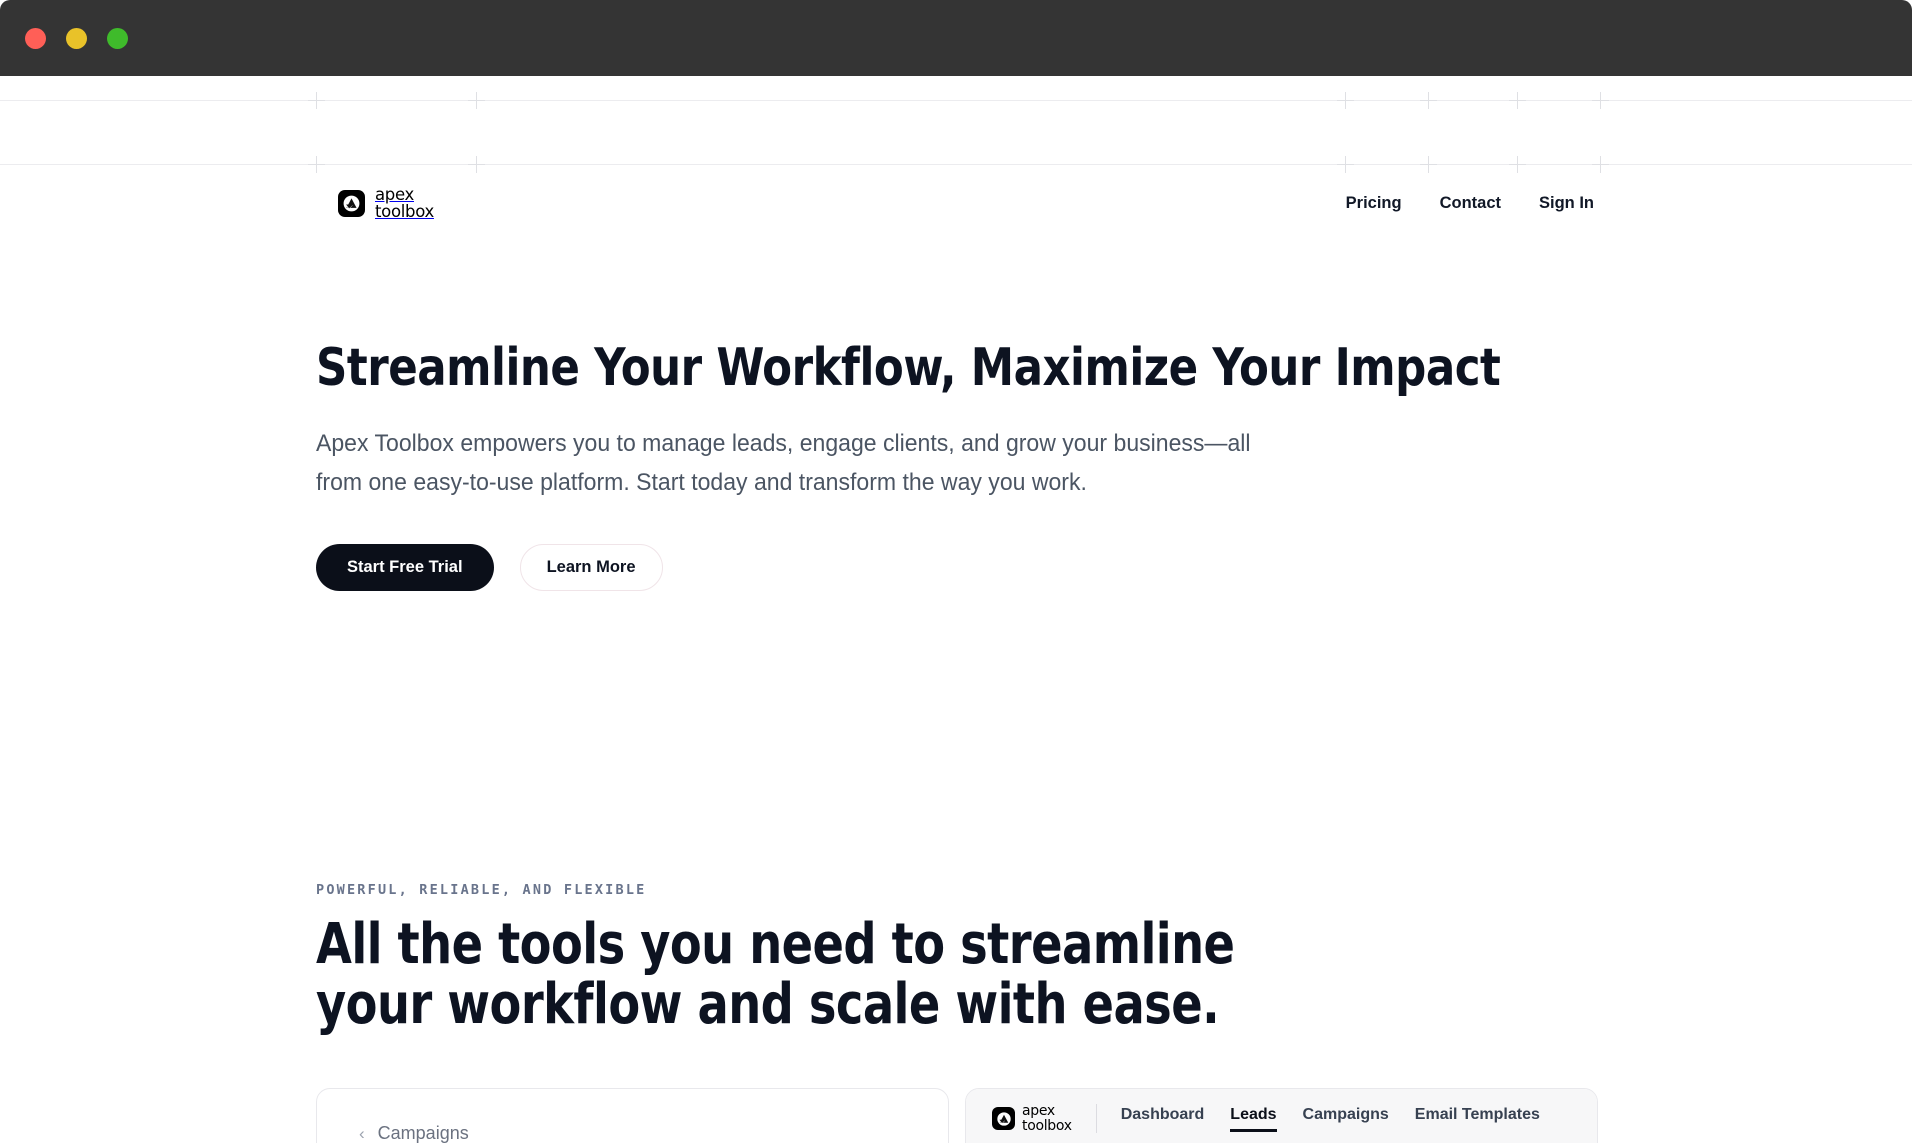 This screenshot has height=1143, width=1912. I want to click on back-link-label: Campaigns, so click(423, 1133).